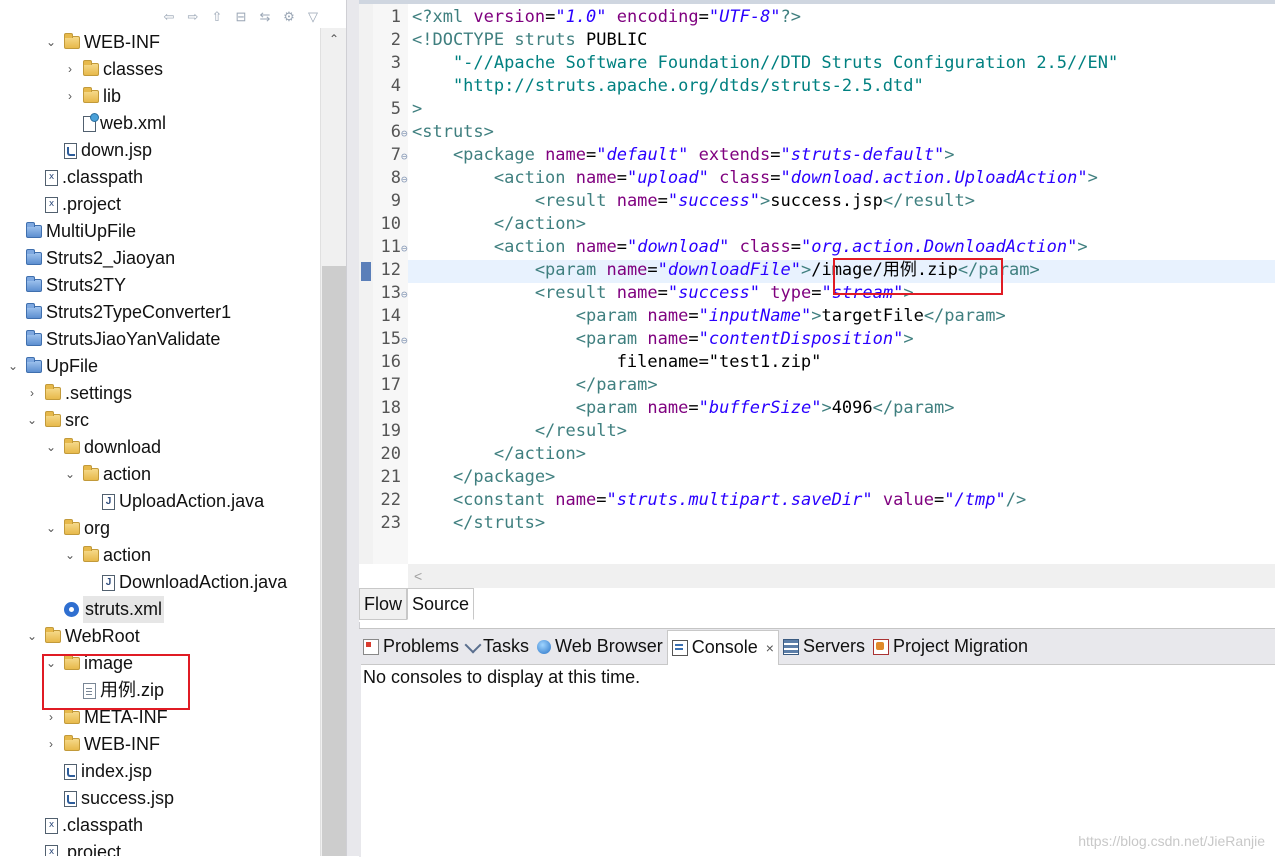  I want to click on line-number: 13, so click(390, 293).